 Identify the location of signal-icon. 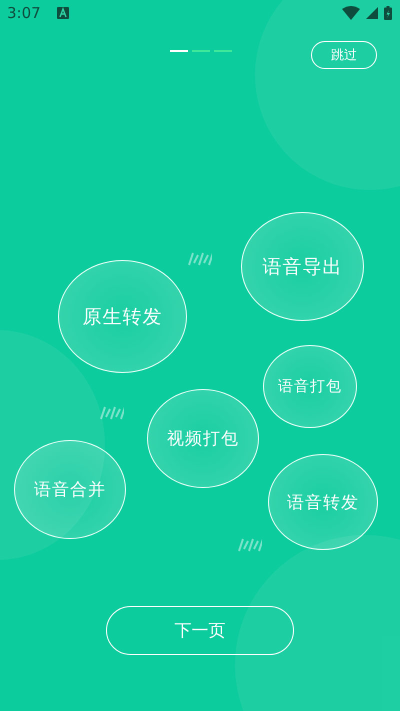
(372, 13).